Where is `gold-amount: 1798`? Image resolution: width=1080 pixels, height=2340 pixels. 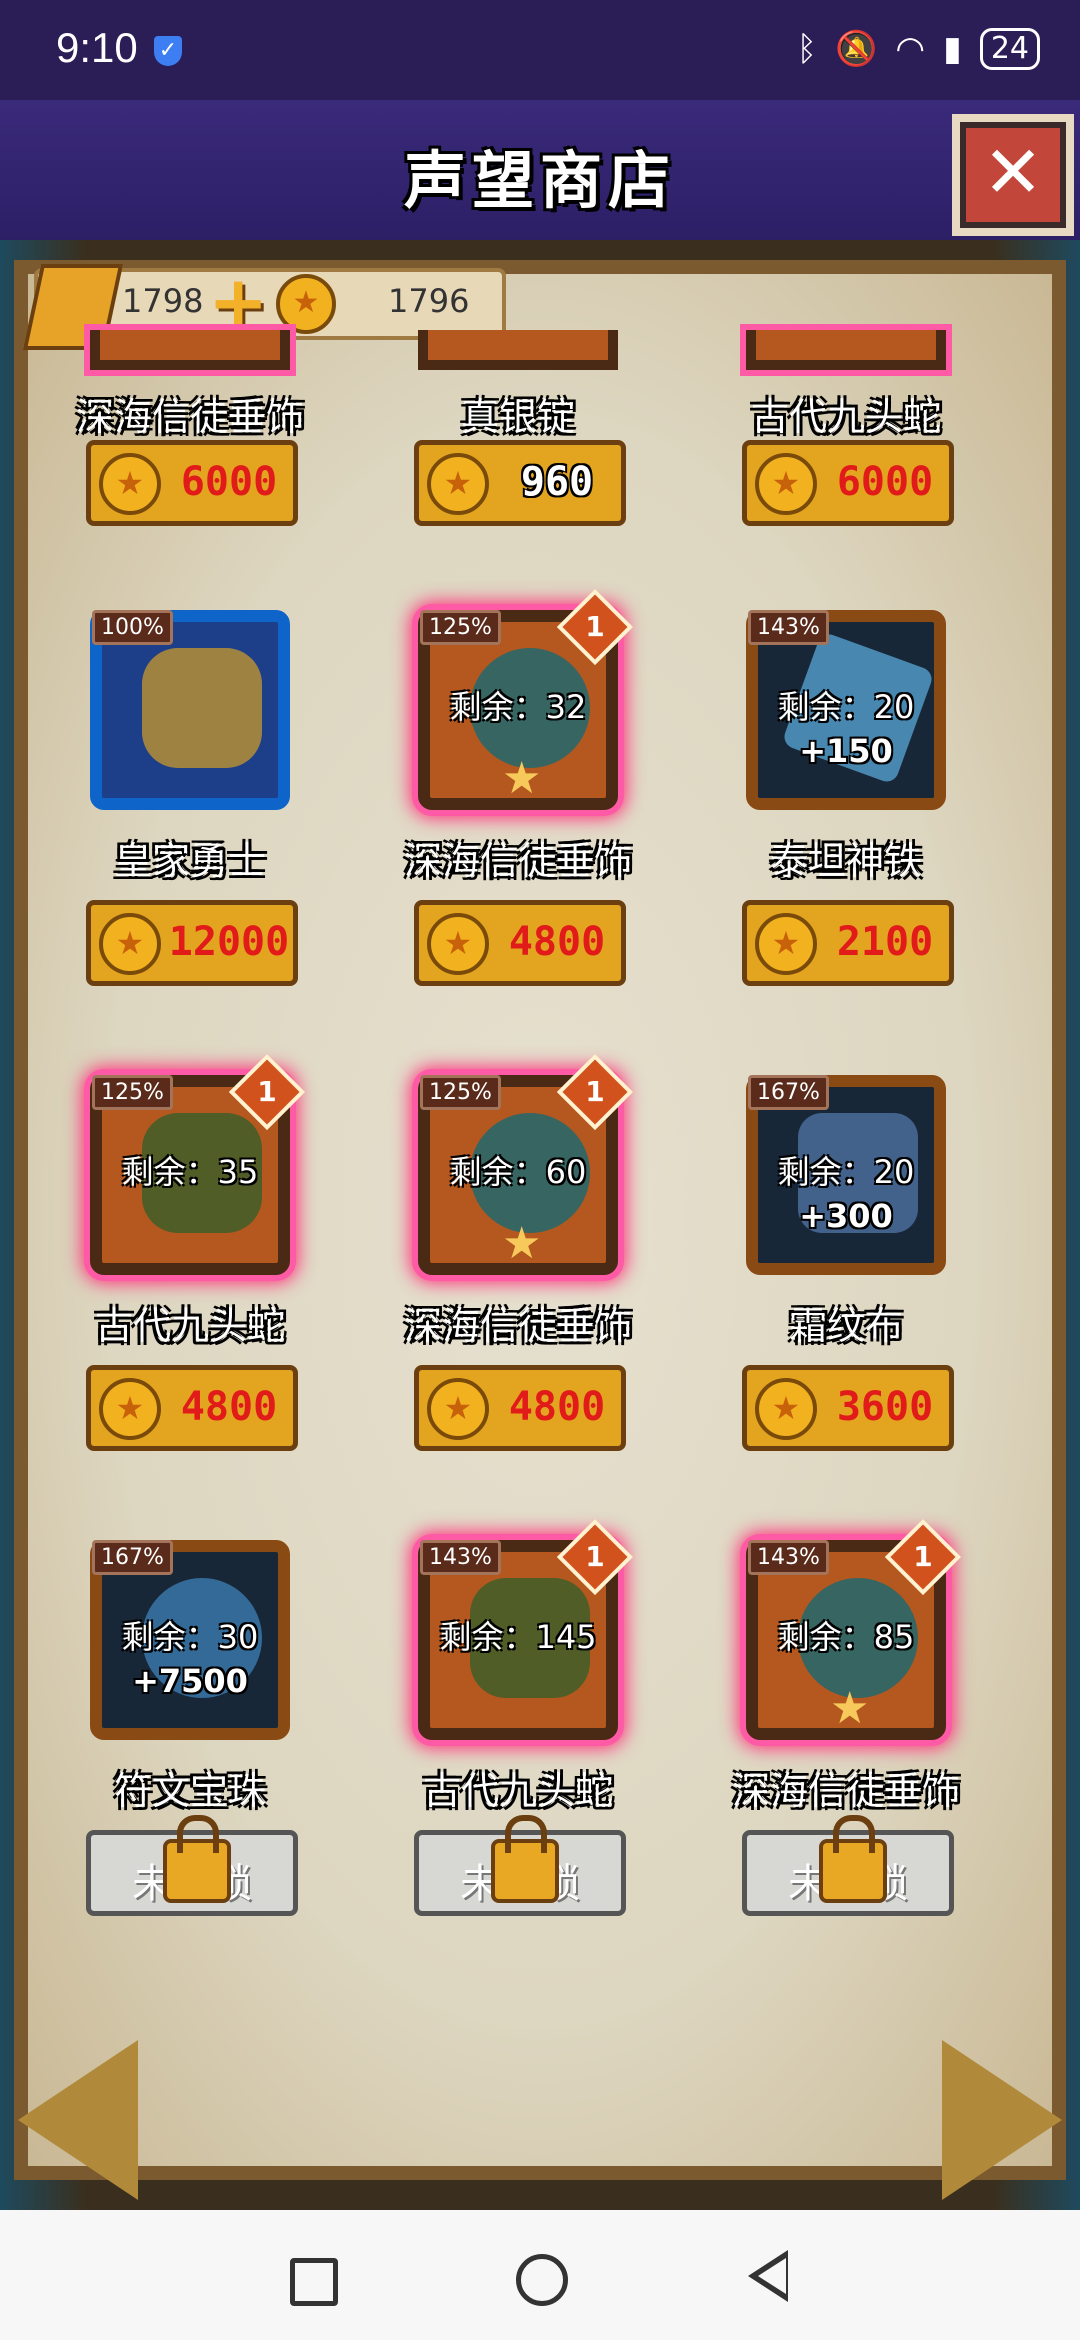
gold-amount: 1798 is located at coordinates (163, 301).